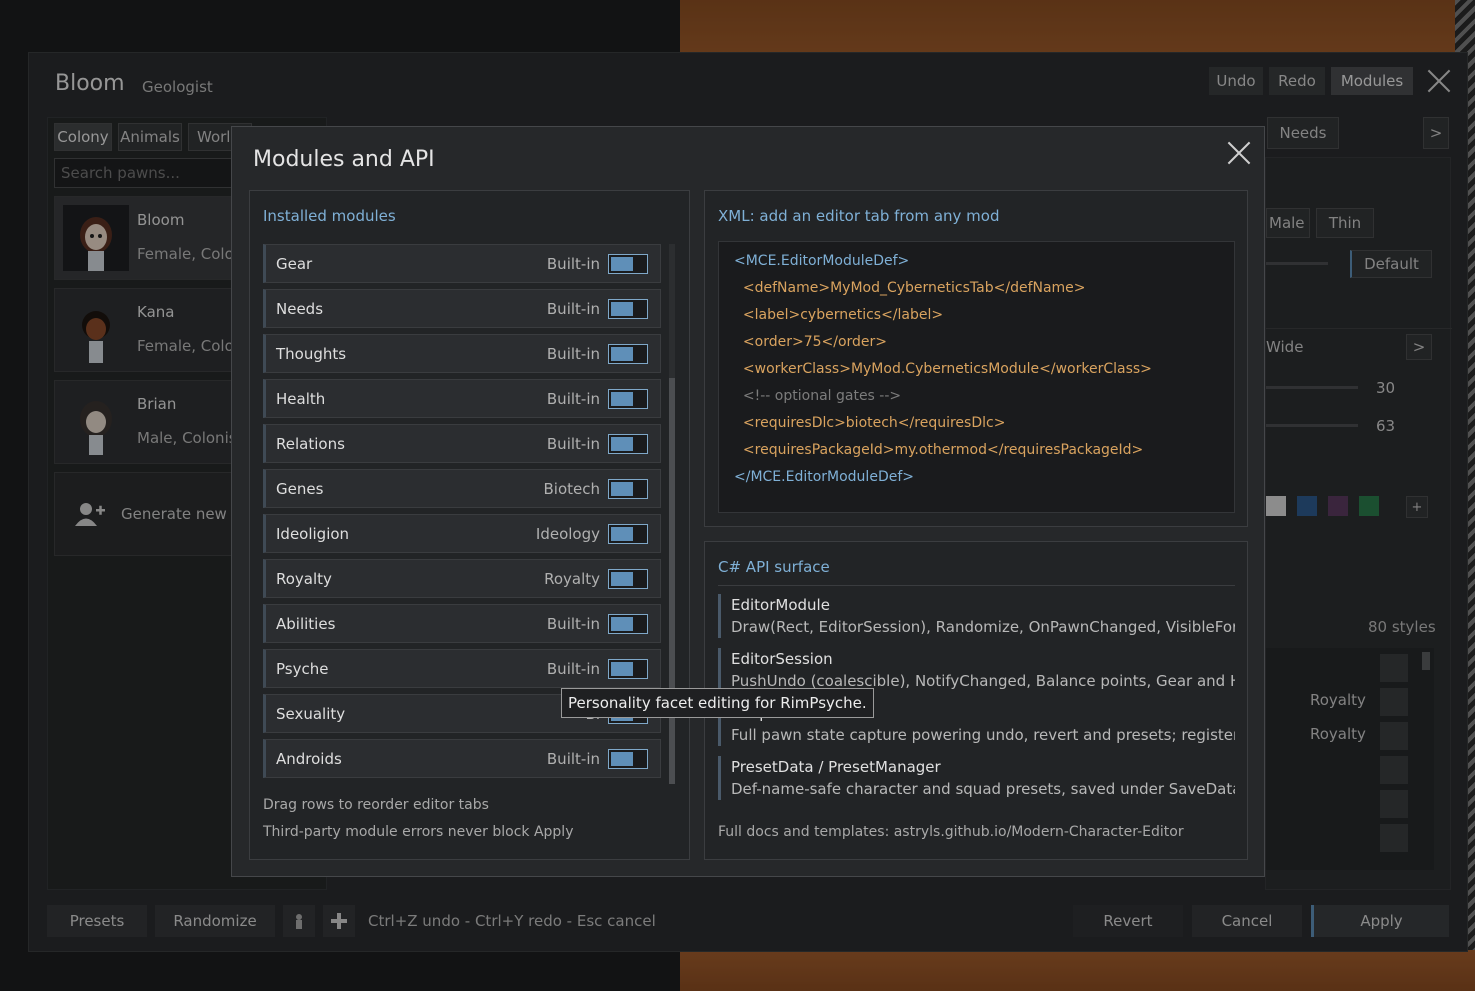  Describe the element at coordinates (301, 399) in the screenshot. I see `module-name: Health` at that location.